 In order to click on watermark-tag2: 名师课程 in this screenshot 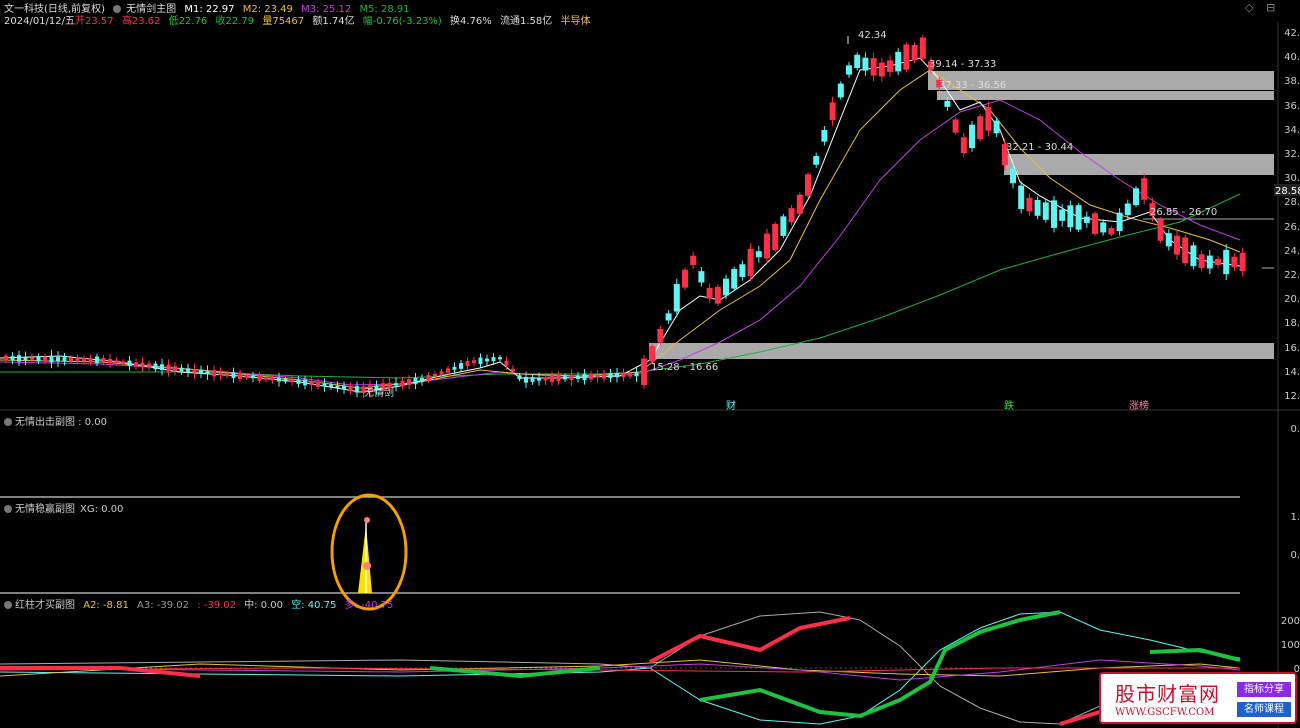, I will do `click(1264, 709)`.